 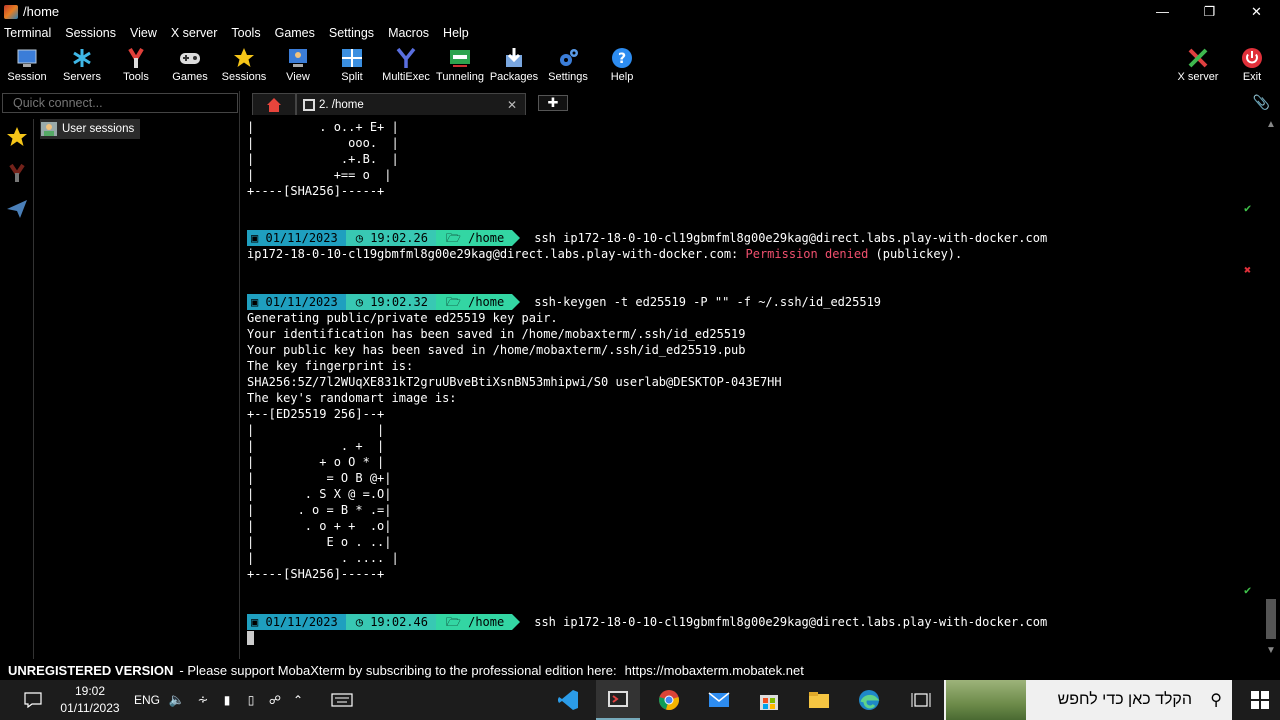 What do you see at coordinates (136, 58) in the screenshot?
I see `tools-icon` at bounding box center [136, 58].